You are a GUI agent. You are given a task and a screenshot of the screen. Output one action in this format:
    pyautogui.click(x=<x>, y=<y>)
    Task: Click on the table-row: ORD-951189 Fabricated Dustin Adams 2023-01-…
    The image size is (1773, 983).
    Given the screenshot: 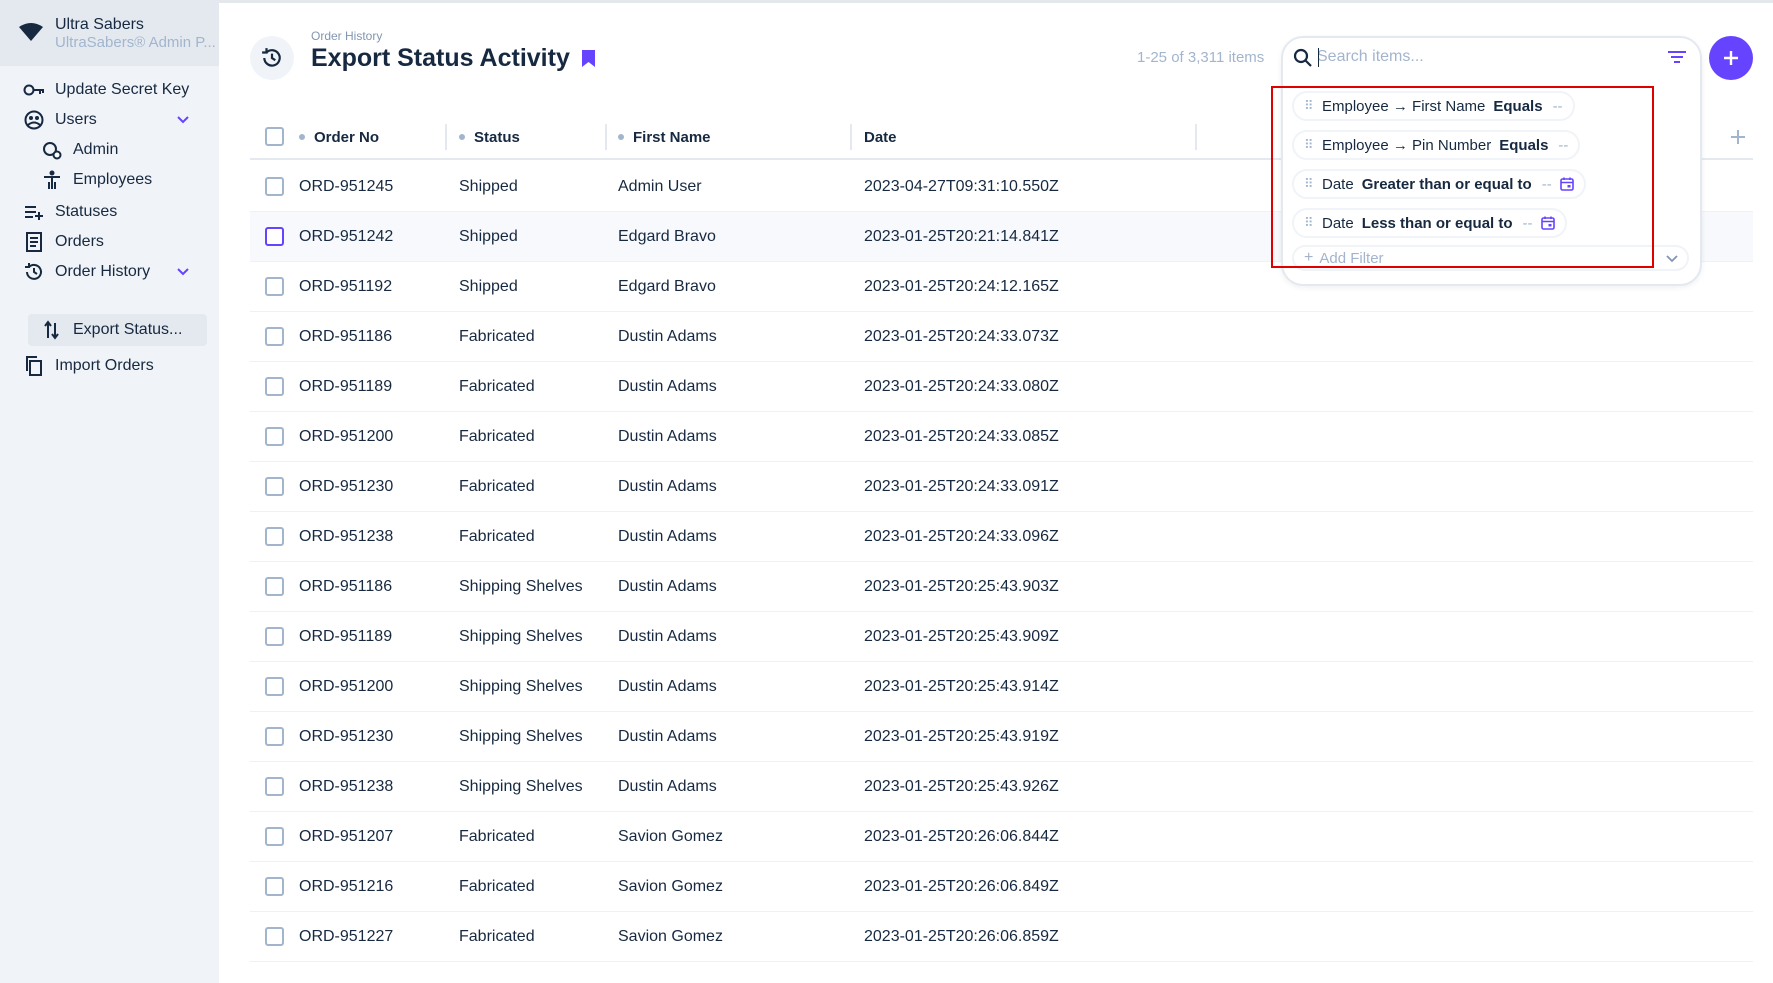 What is the action you would take?
    pyautogui.click(x=1001, y=387)
    